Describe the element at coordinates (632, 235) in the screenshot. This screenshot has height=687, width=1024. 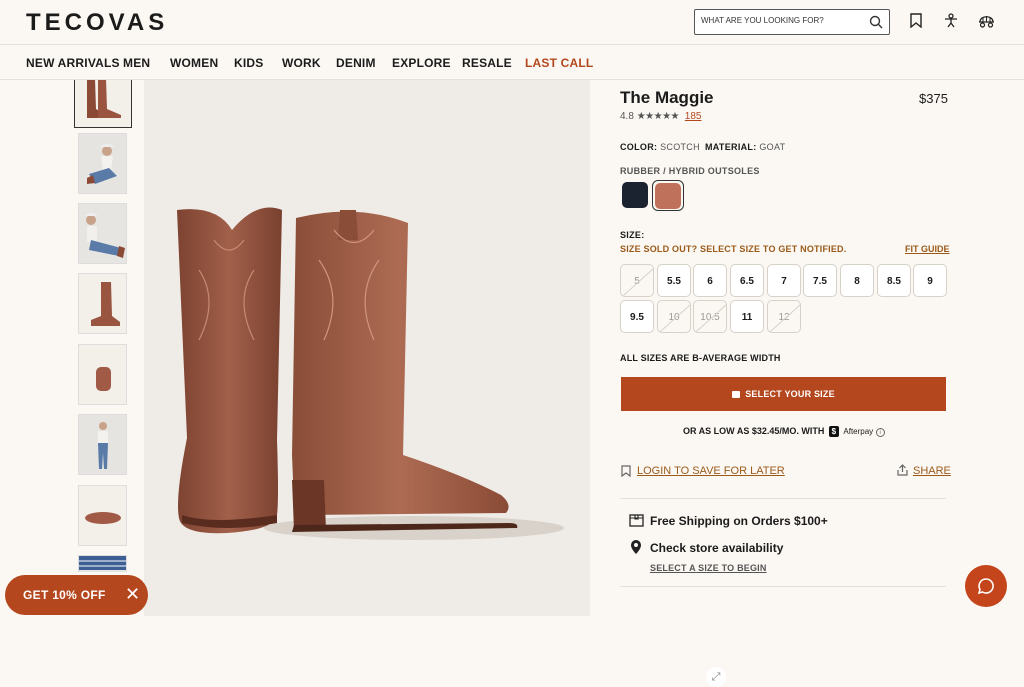
I see `size-label: SIZE:` at that location.